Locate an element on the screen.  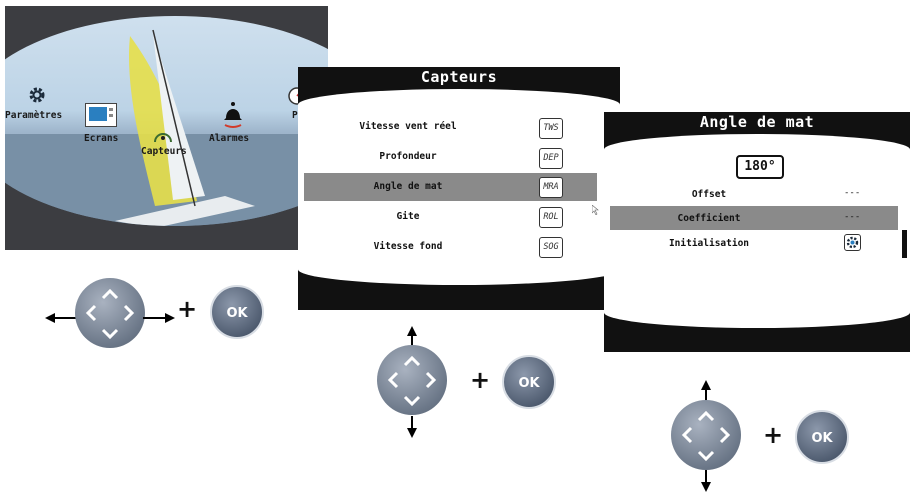
menu-label-capteurs: Capteurs is located at coordinates (164, 151).